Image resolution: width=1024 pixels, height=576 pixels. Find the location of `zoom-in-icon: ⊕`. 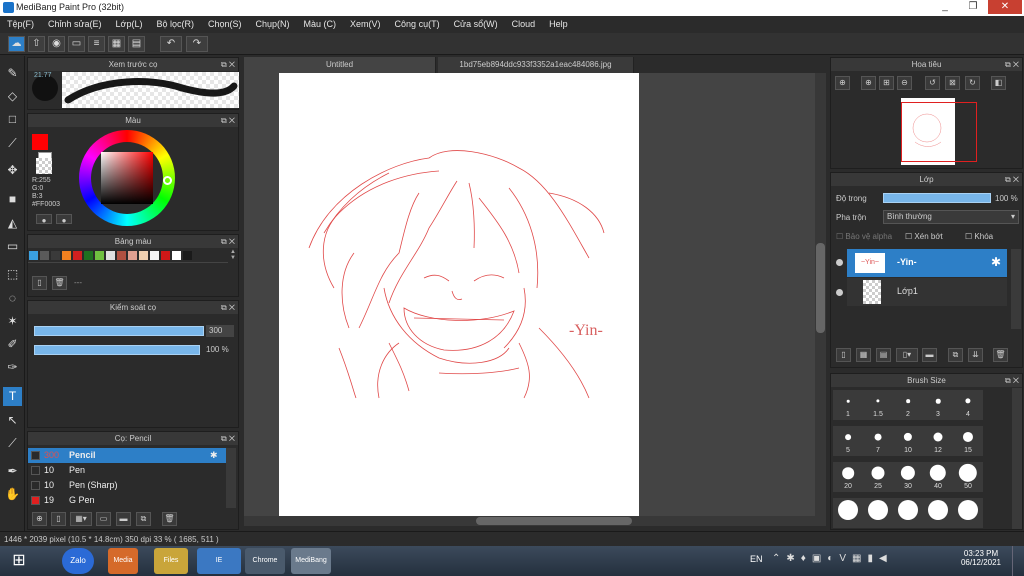

zoom-in-icon: ⊕ is located at coordinates (842, 83).